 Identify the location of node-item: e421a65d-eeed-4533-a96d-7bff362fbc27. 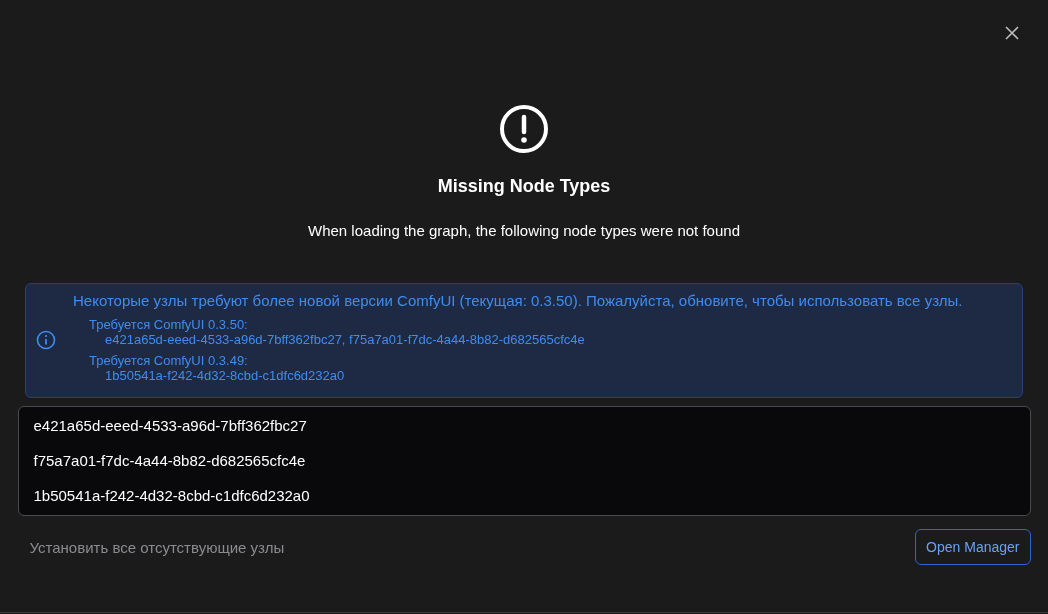
(170, 426).